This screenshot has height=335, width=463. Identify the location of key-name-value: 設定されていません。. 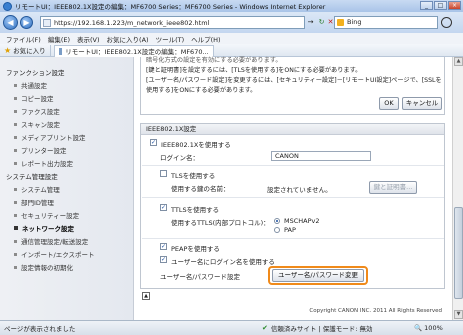
(299, 190).